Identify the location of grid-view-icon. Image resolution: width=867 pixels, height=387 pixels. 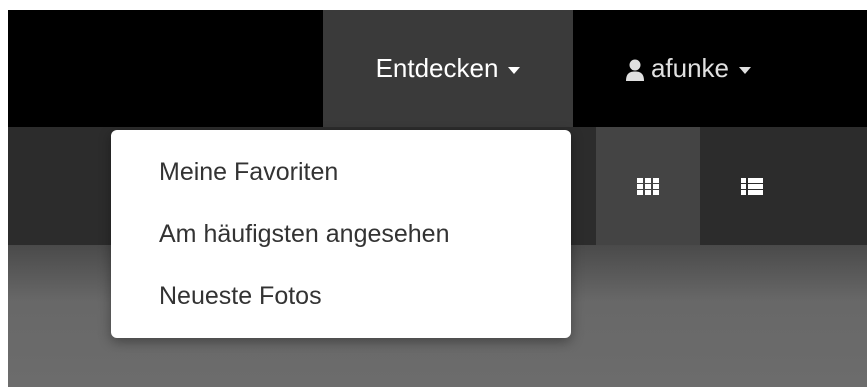
(648, 186).